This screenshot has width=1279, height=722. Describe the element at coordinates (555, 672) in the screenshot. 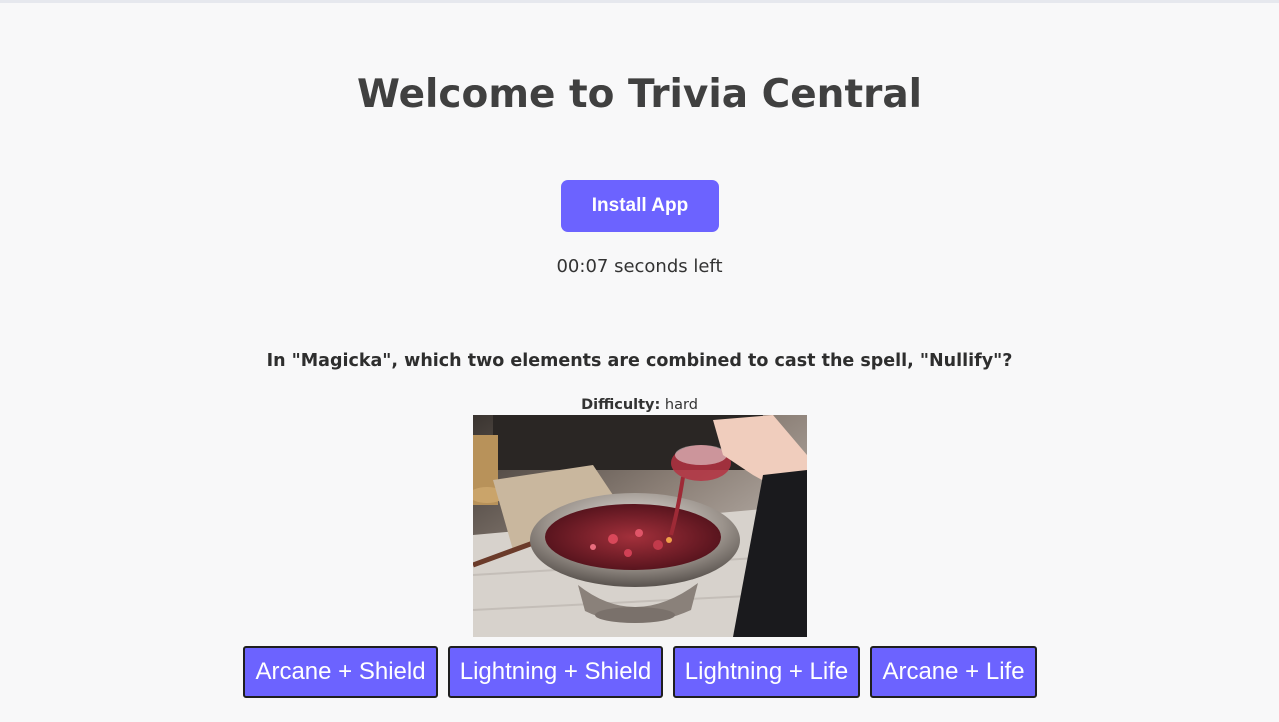

I see `answer-button-2: Lightning + Shield` at that location.